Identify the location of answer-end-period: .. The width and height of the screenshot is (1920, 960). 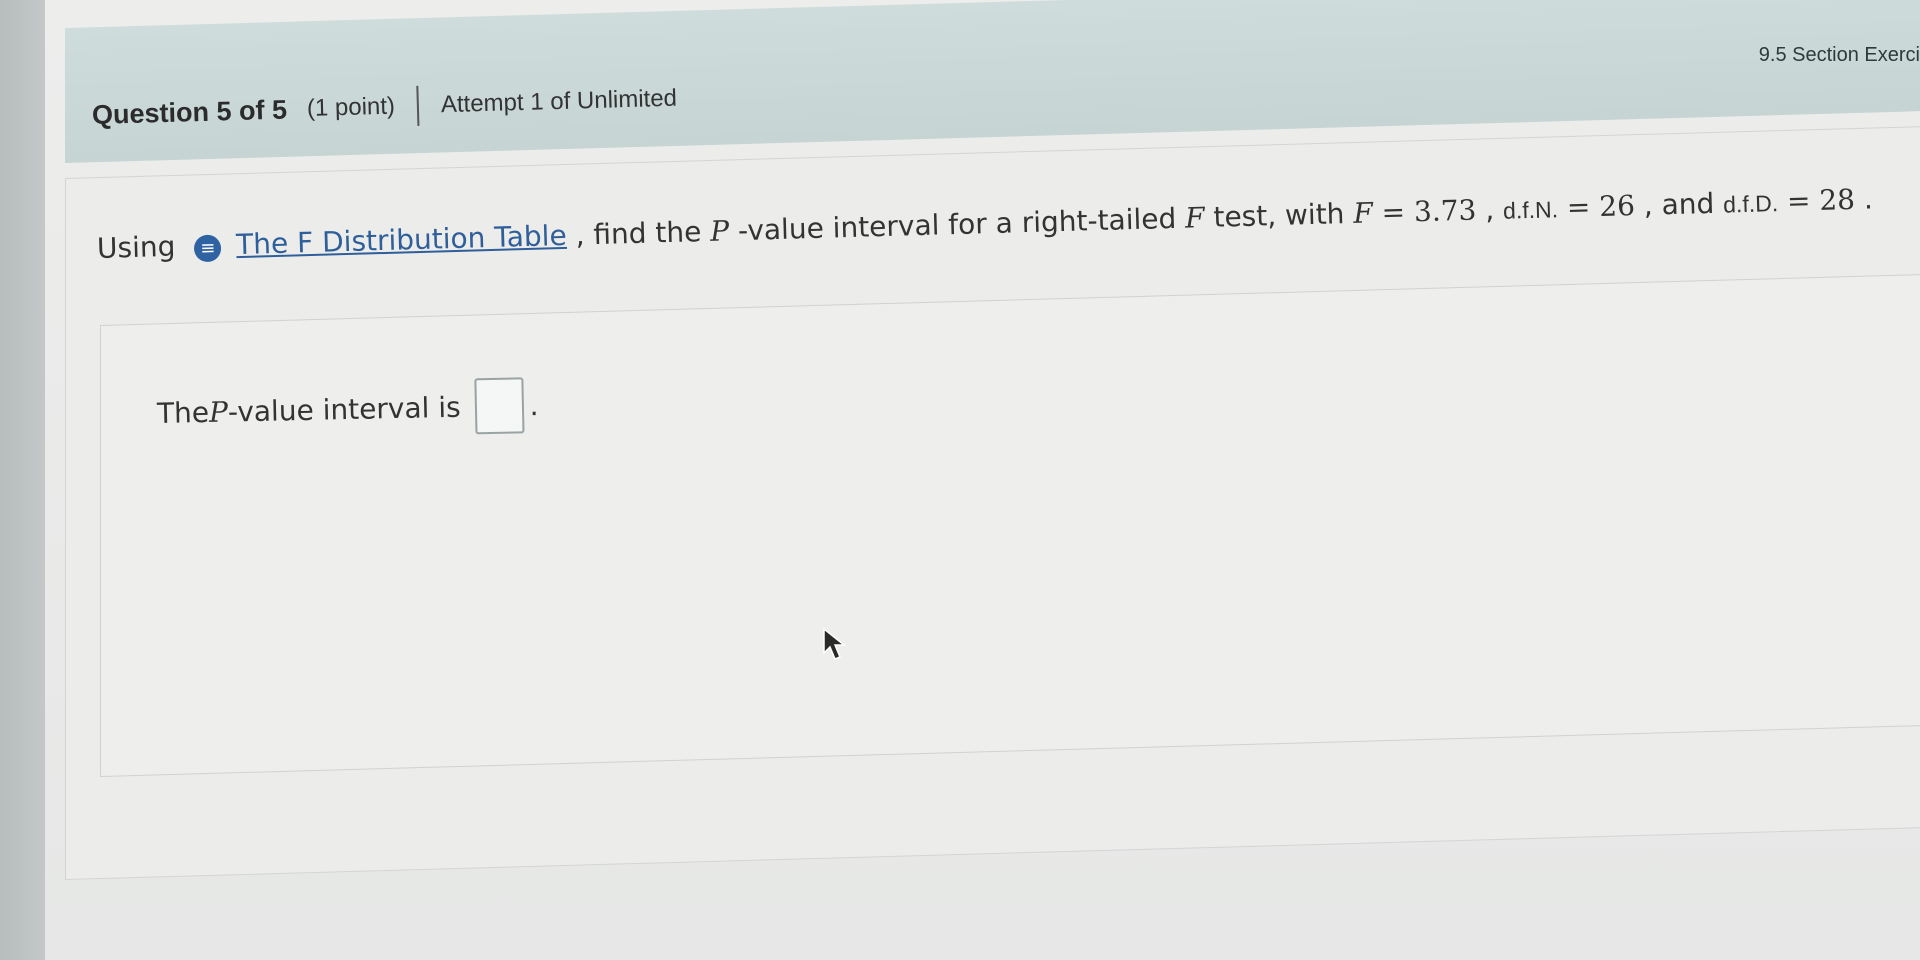
(534, 405).